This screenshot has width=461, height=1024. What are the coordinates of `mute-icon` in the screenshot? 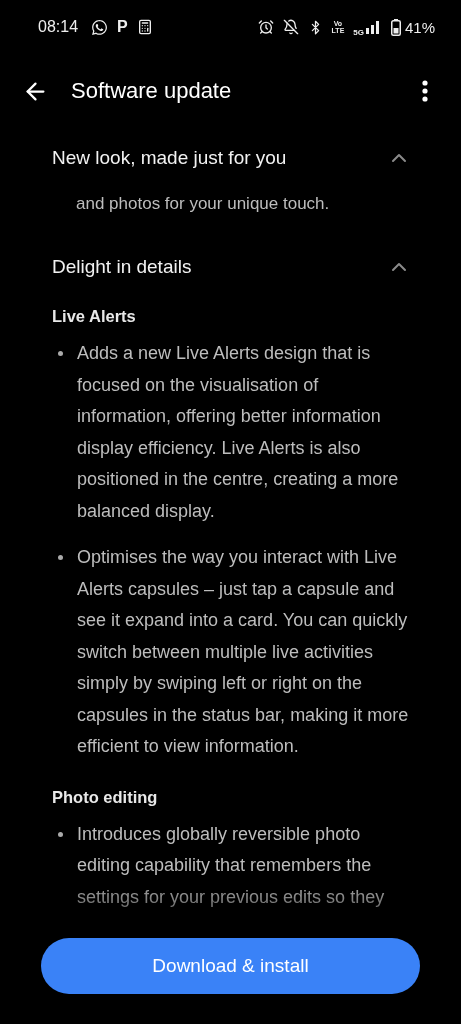 It's located at (290, 27).